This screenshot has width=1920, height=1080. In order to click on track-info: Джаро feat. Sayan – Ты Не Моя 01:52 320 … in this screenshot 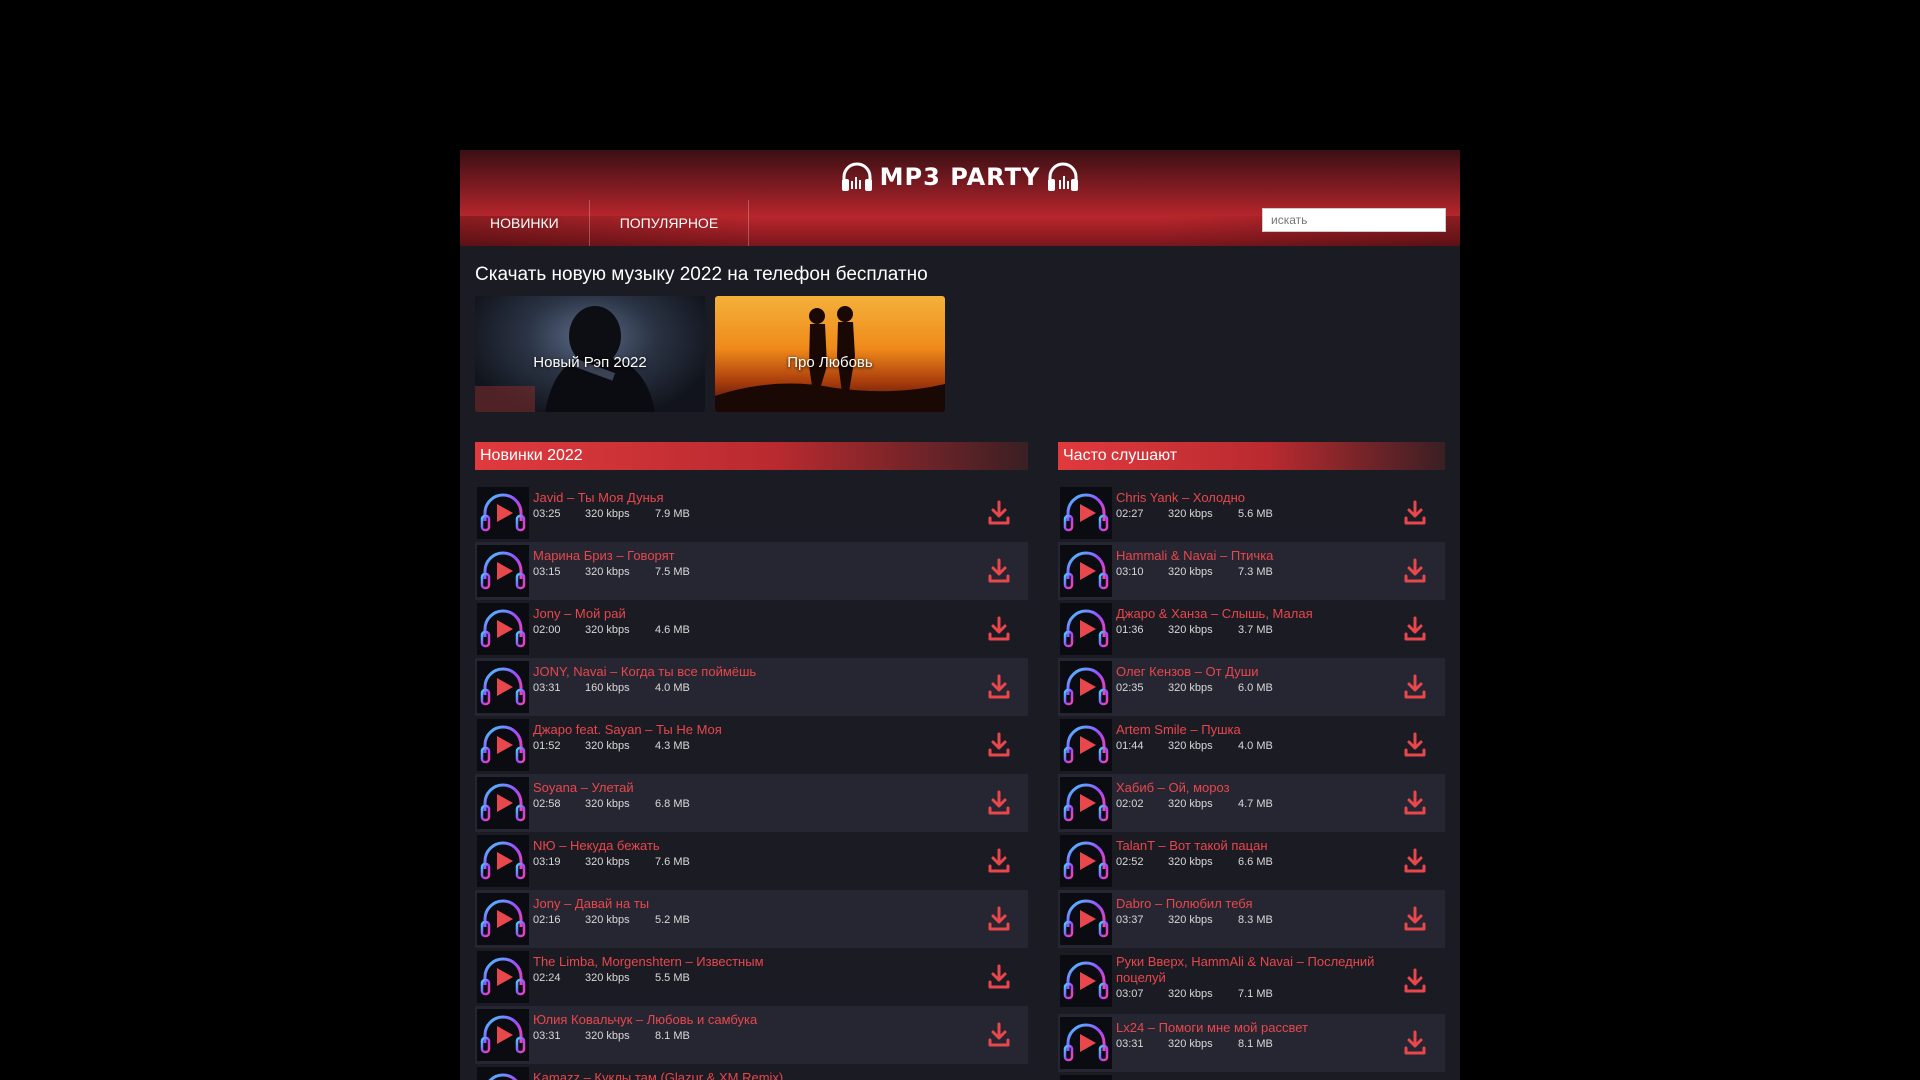, I will do `click(750, 737)`.